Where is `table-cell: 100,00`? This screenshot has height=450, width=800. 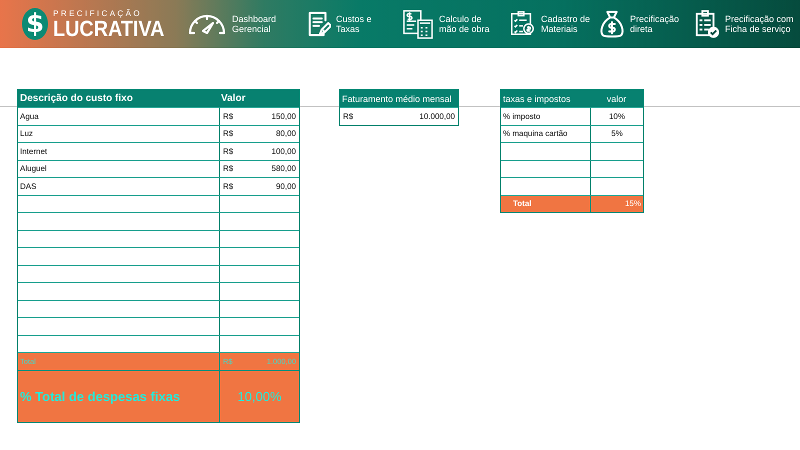 table-cell: 100,00 is located at coordinates (284, 151).